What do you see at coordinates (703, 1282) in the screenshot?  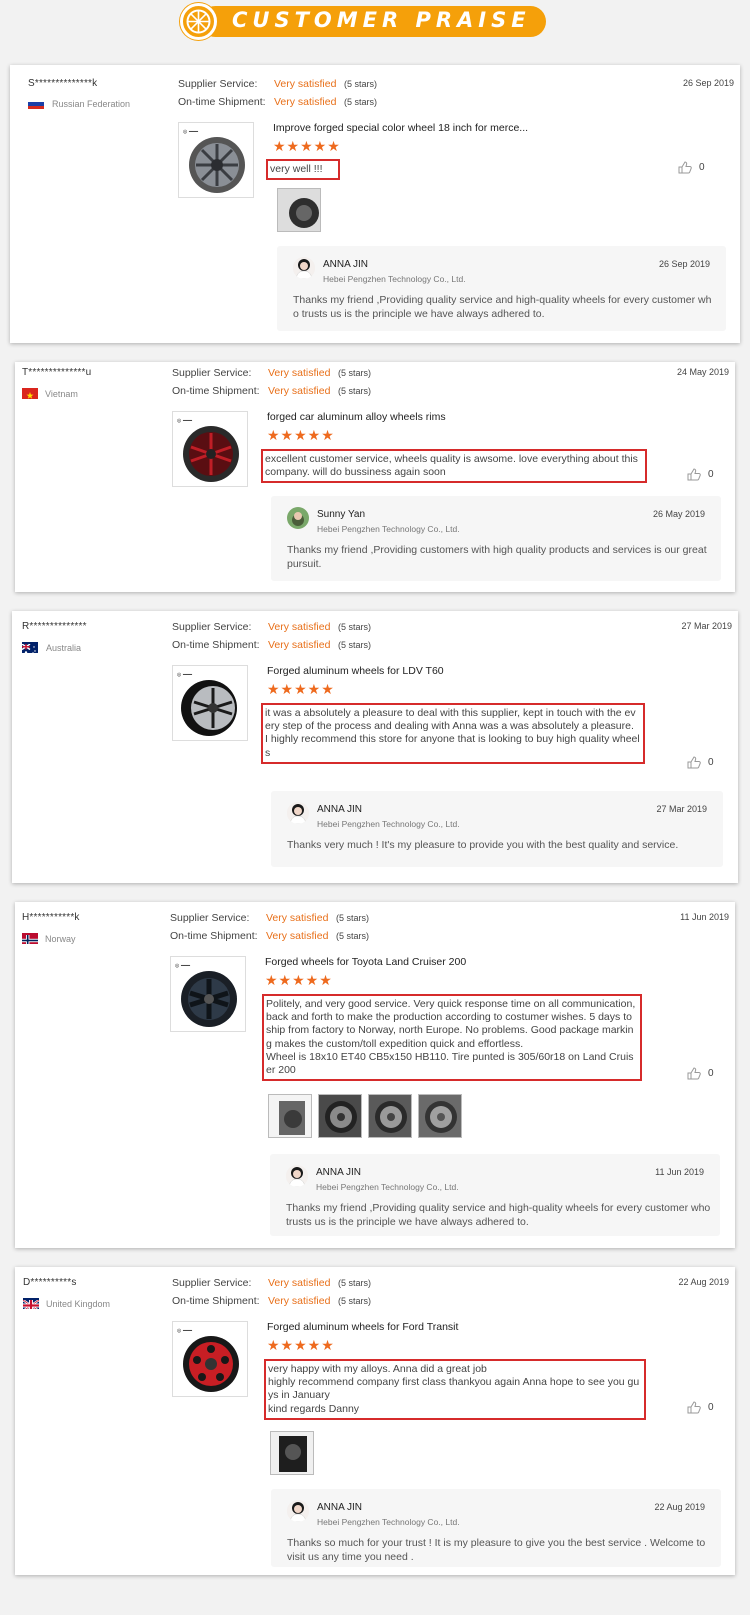 I see `review-date: 22 Aug 2019` at bounding box center [703, 1282].